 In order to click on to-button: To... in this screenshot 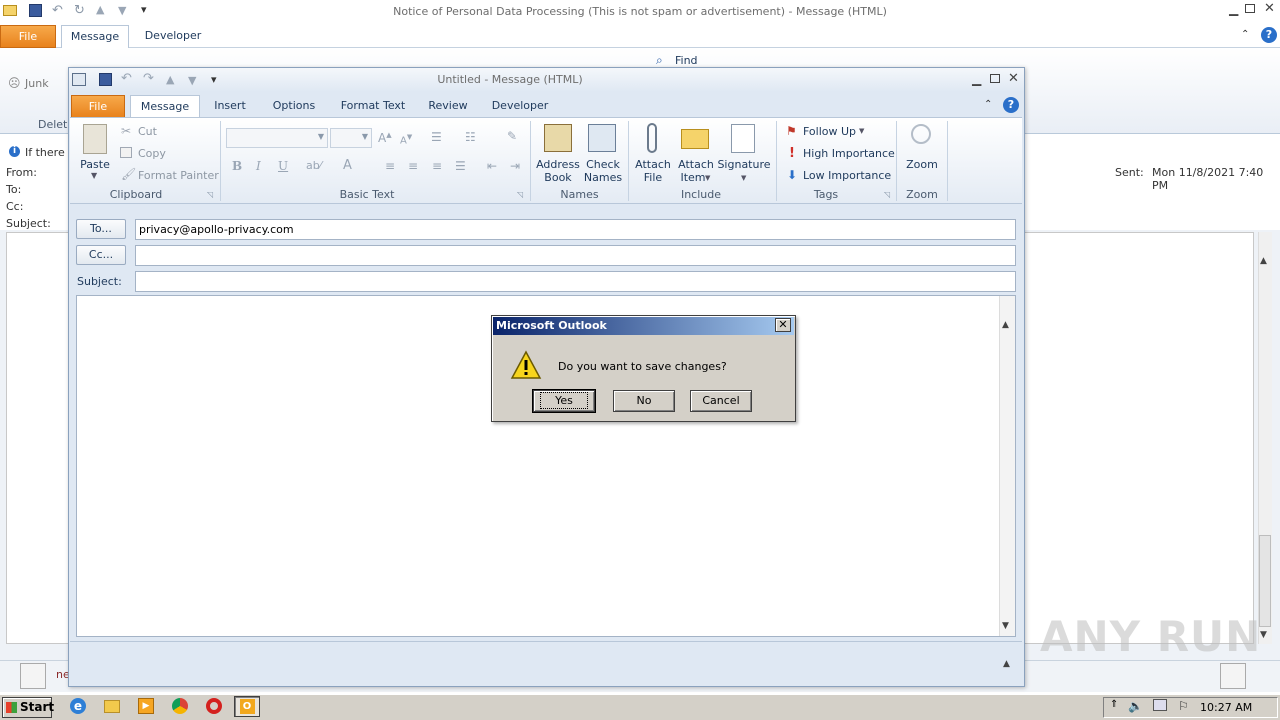, I will do `click(101, 229)`.